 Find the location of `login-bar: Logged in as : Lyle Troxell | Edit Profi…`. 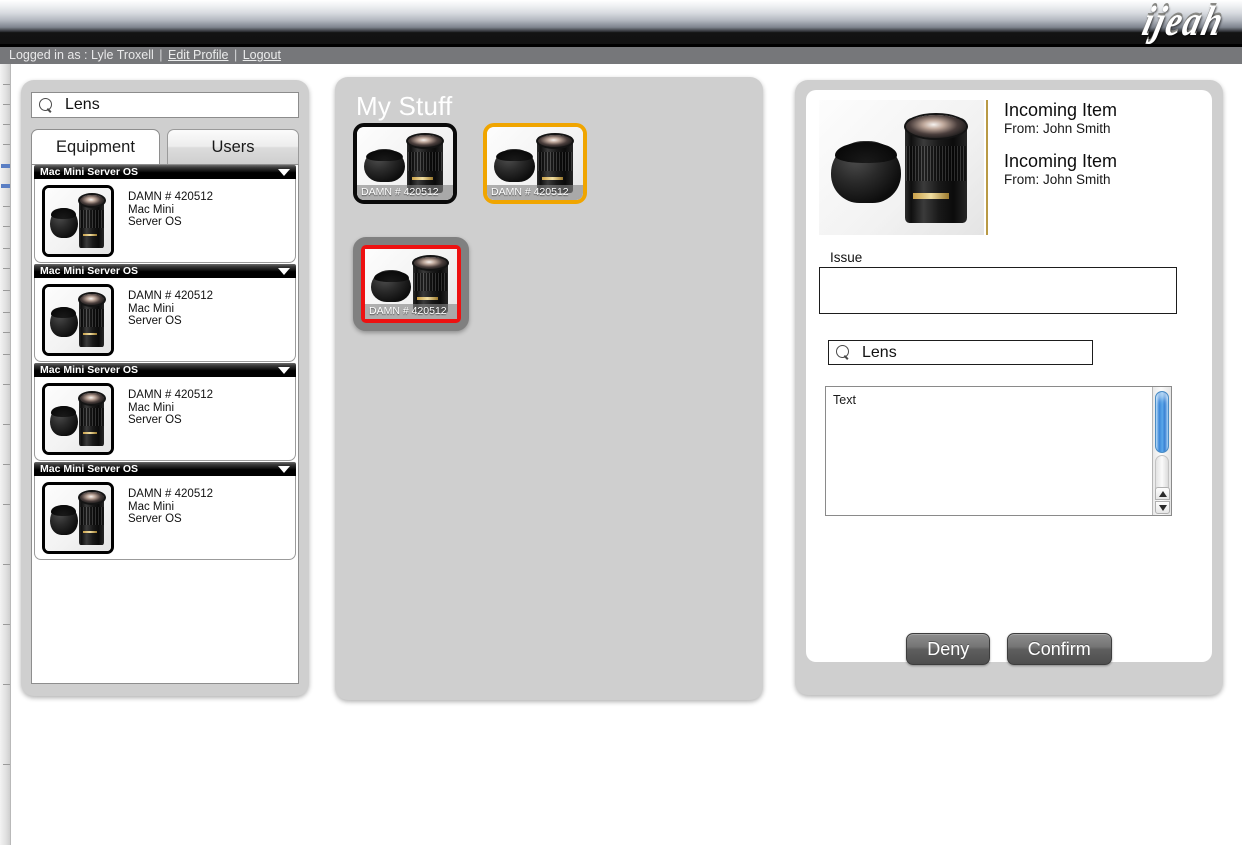

login-bar: Logged in as : Lyle Troxell | Edit Profi… is located at coordinates (621, 55).